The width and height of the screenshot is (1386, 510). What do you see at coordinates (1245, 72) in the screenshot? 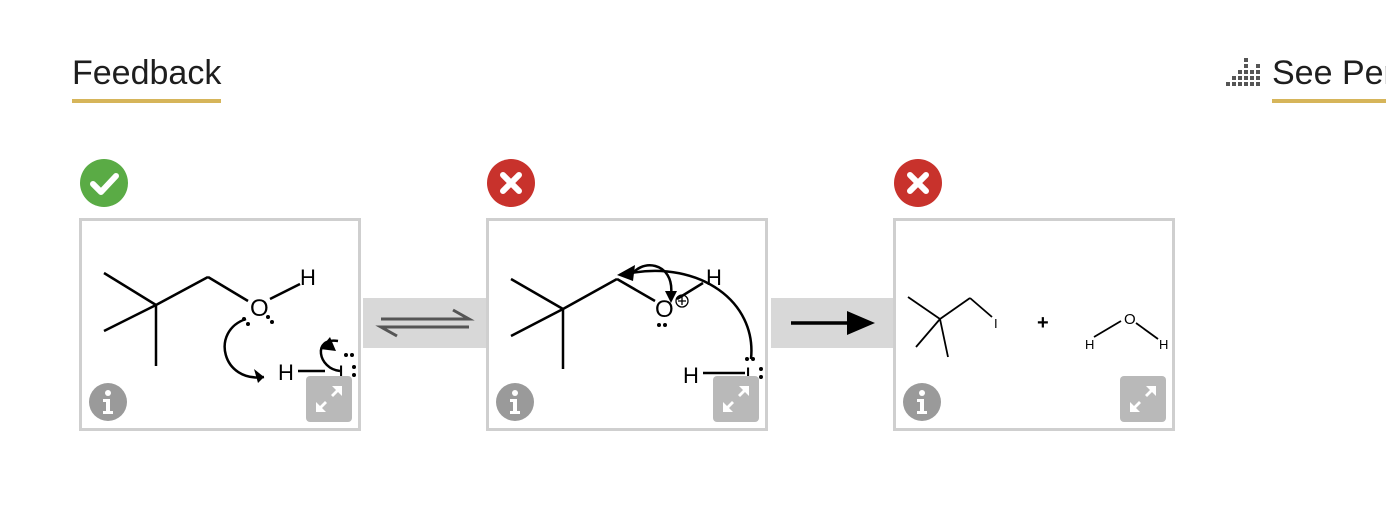
I see `bar-chart-icon` at bounding box center [1245, 72].